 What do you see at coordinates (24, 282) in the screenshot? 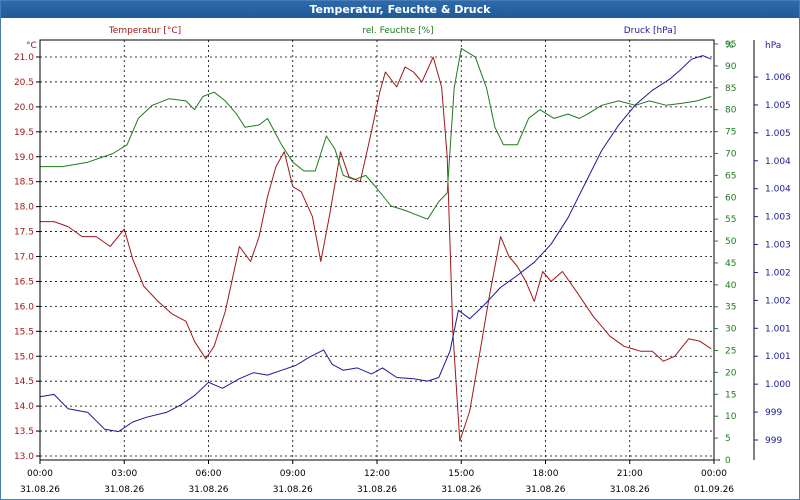
I see `temperature-tick-label: 16.5` at bounding box center [24, 282].